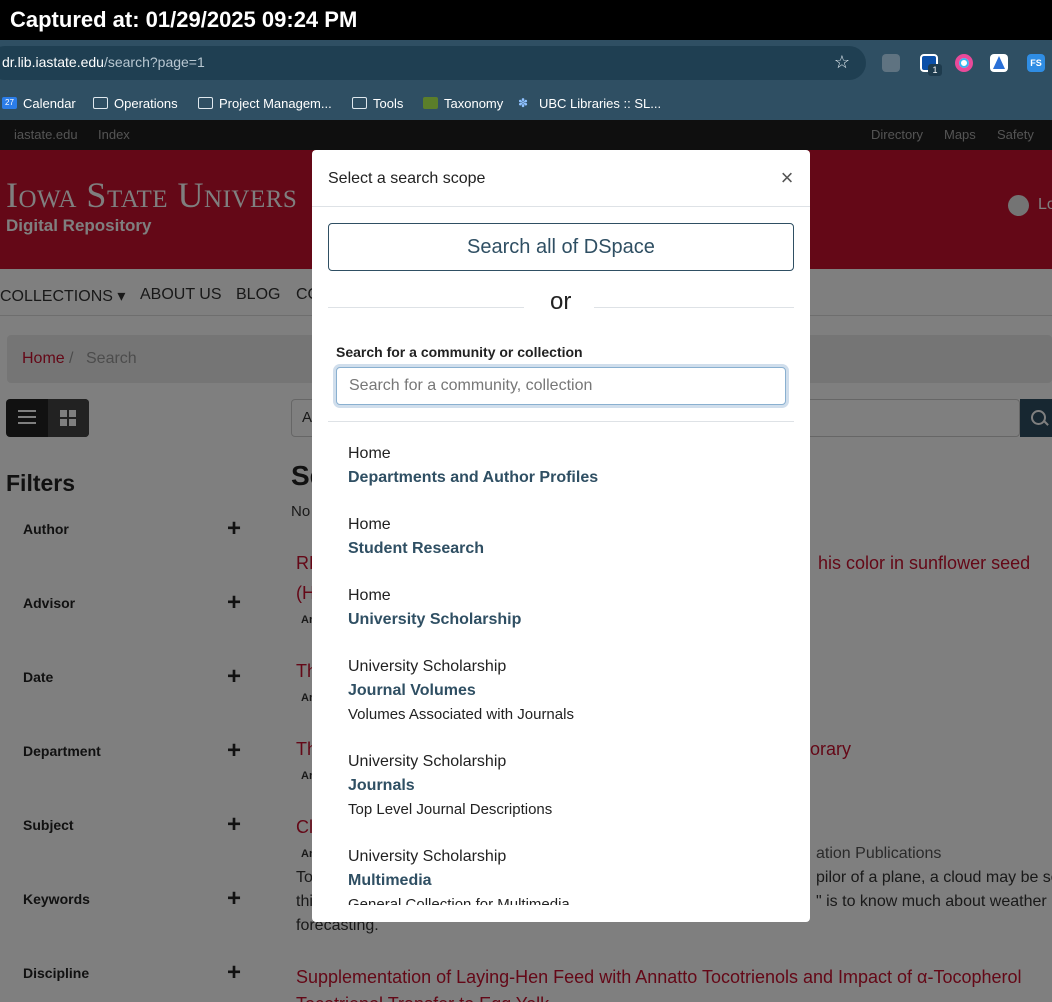 The width and height of the screenshot is (1052, 1002). I want to click on scope-name: Journals, so click(568, 786).